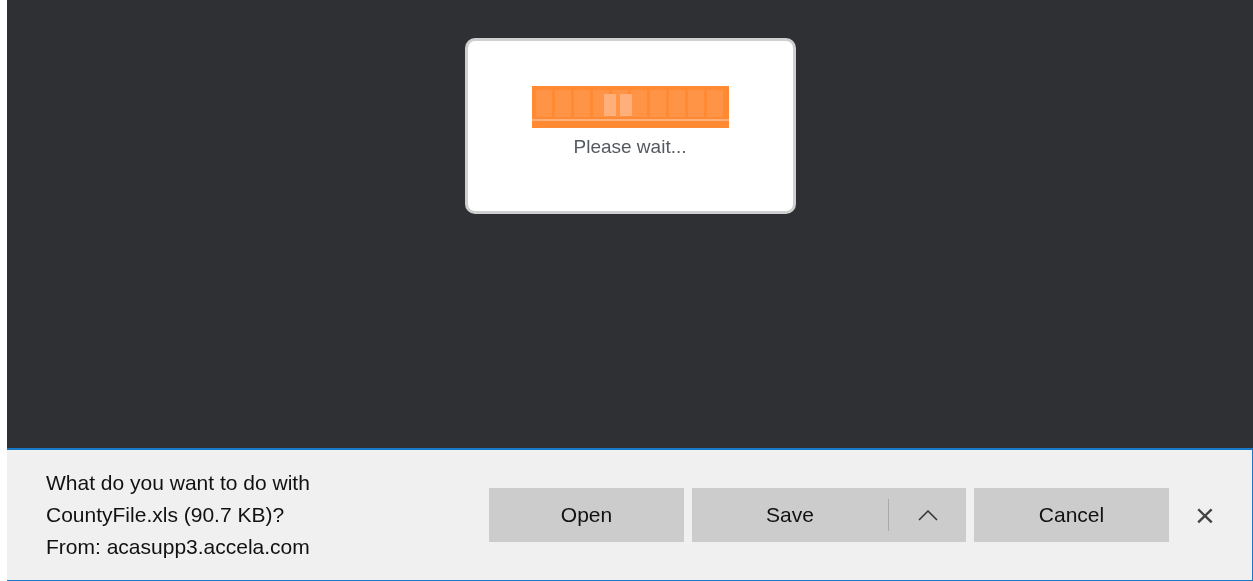 The width and height of the screenshot is (1253, 581). What do you see at coordinates (927, 515) in the screenshot?
I see `caret-icon` at bounding box center [927, 515].